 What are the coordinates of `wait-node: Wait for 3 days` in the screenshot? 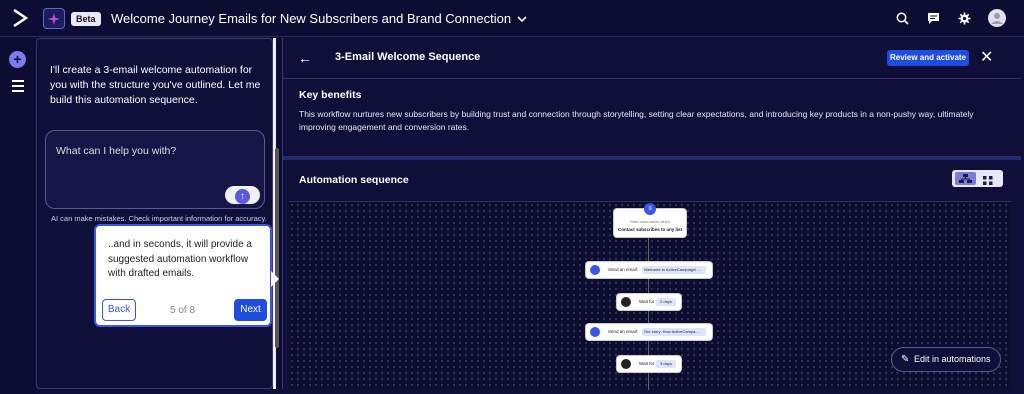 It's located at (649, 364).